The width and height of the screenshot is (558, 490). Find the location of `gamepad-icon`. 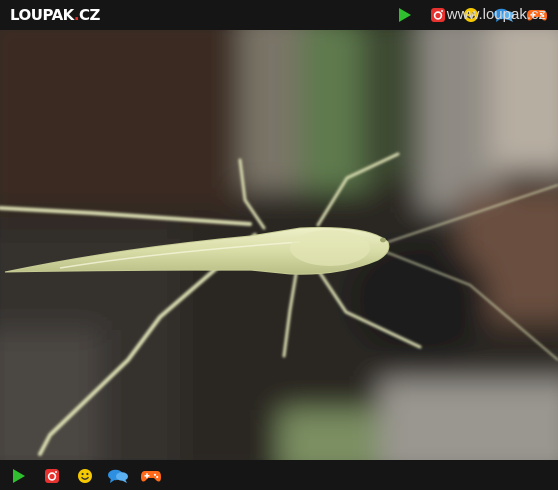

gamepad-icon is located at coordinates (151, 476).